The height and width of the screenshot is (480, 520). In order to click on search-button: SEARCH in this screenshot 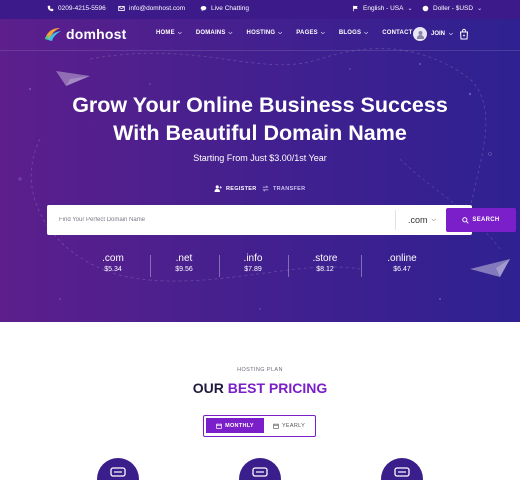, I will do `click(481, 220)`.